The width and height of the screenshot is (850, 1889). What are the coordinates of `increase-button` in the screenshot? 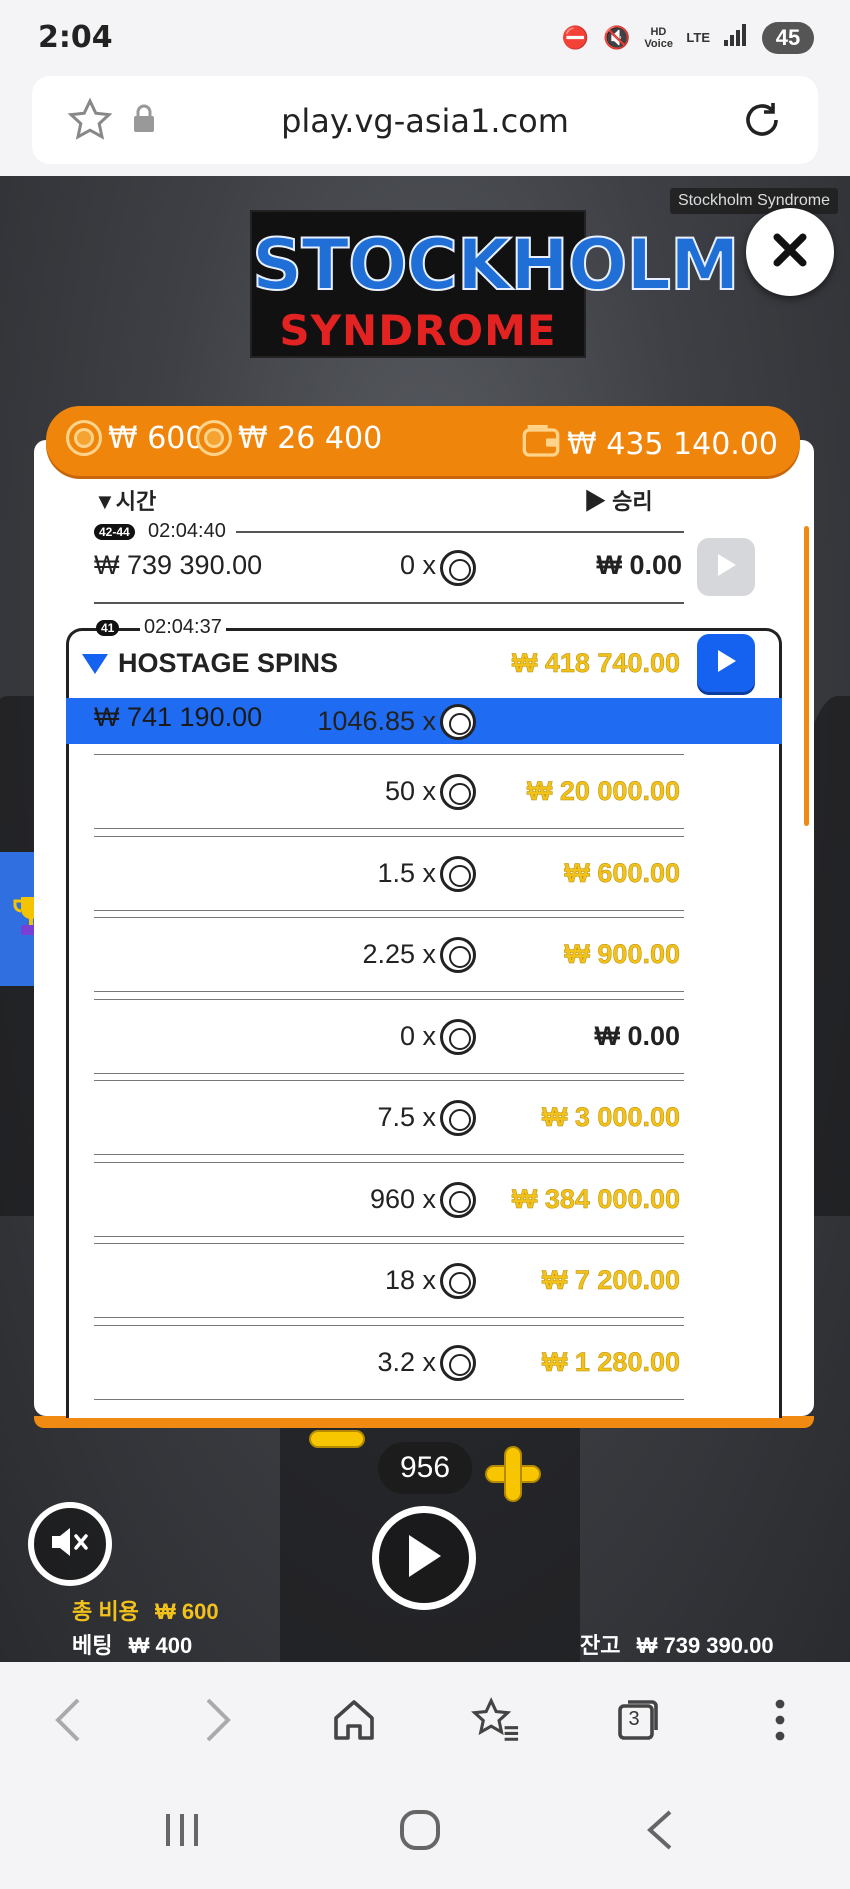 It's located at (513, 1479).